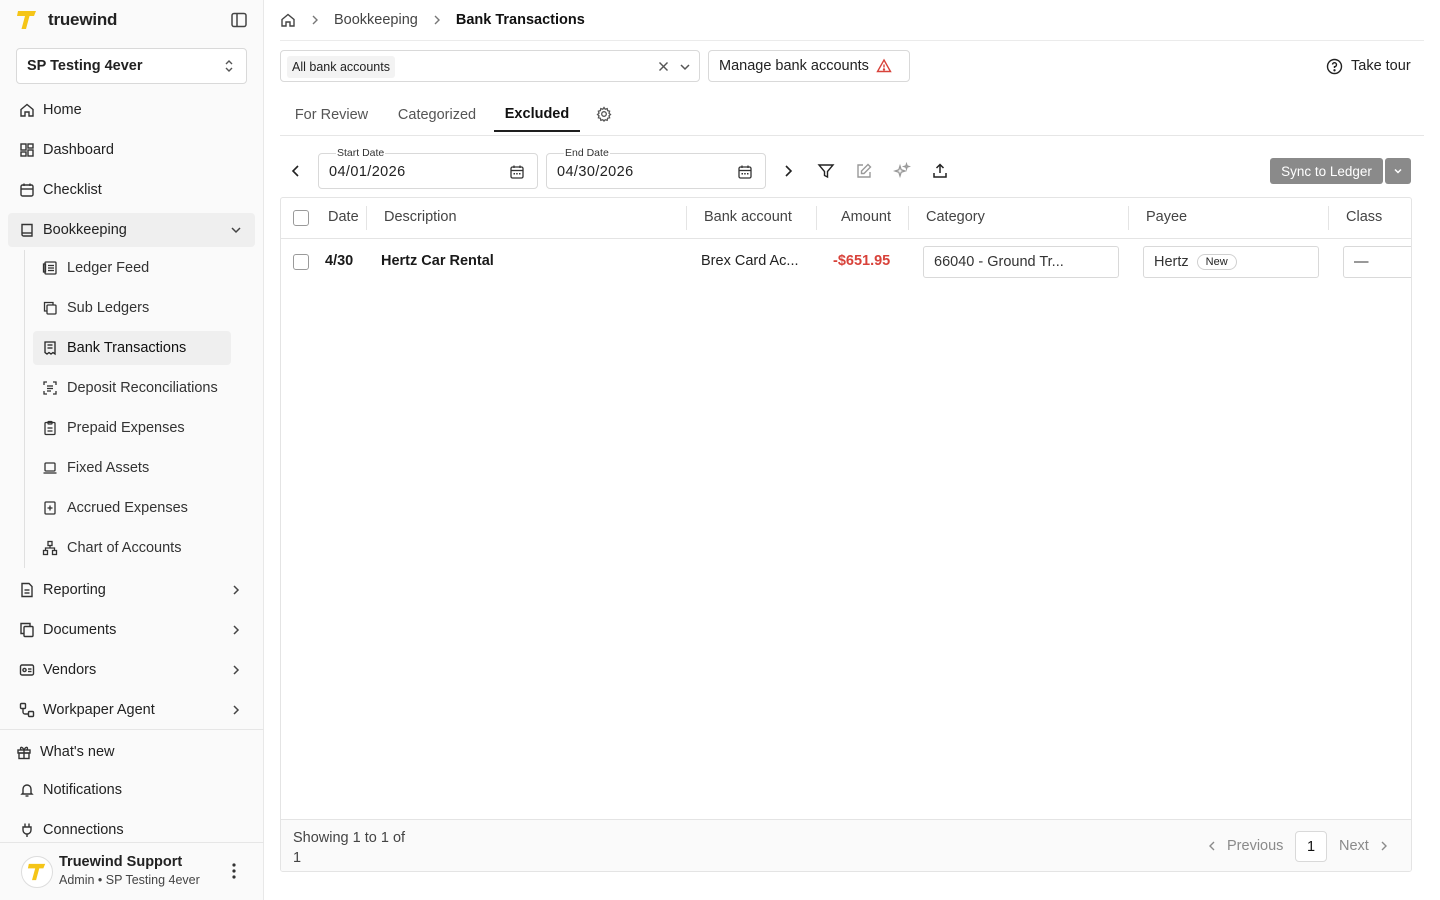 The image size is (1440, 900). Describe the element at coordinates (748, 217) in the screenshot. I see `column-bank-account: Bank account` at that location.